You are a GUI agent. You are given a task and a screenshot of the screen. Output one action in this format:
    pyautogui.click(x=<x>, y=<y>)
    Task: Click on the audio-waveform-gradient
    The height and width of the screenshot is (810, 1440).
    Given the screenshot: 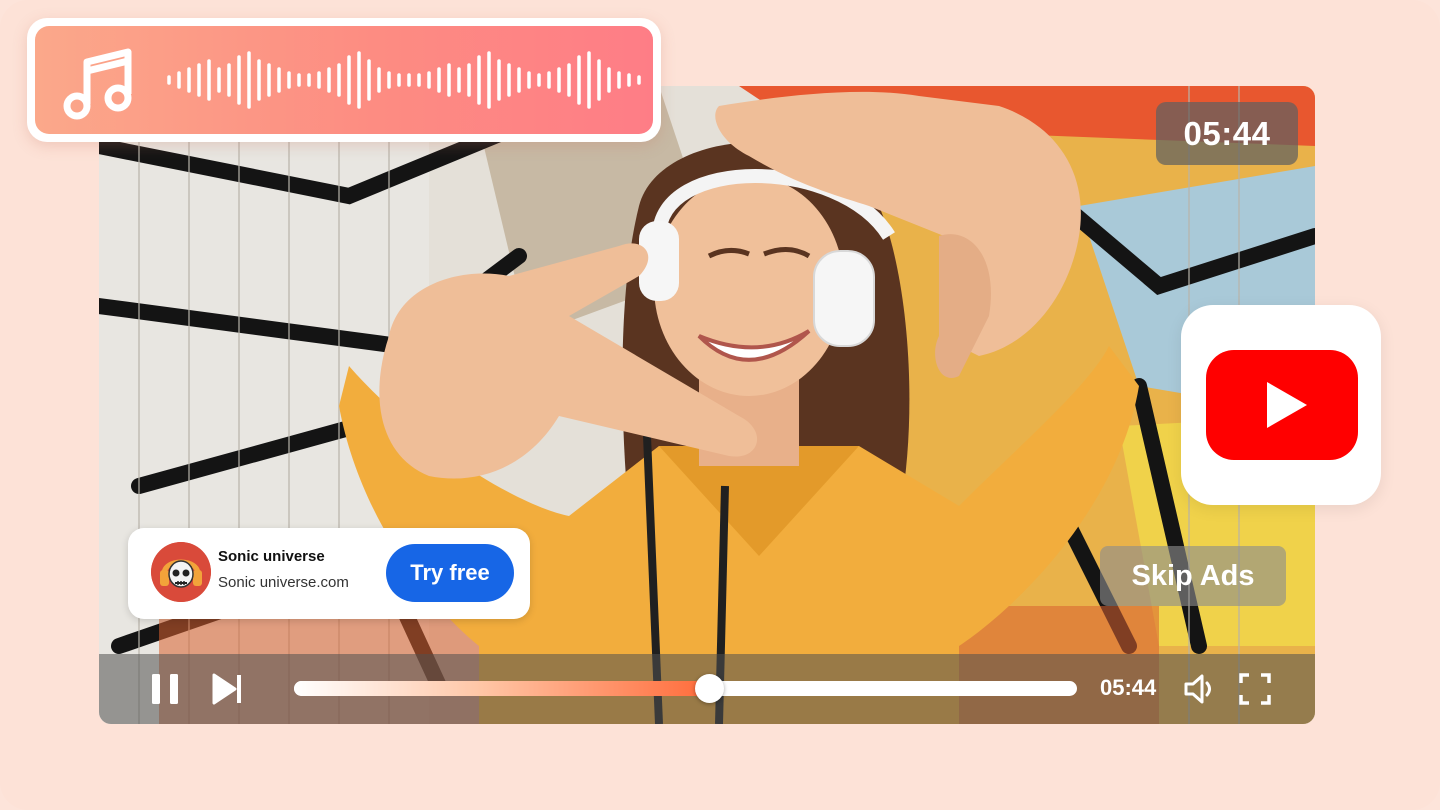 What is the action you would take?
    pyautogui.click(x=344, y=80)
    